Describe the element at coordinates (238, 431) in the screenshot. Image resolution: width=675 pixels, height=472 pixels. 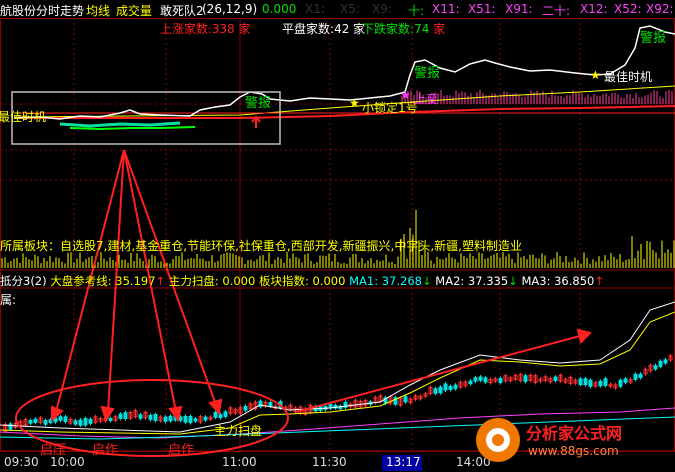
I see `lower-annot-4: 主力扫盘` at that location.